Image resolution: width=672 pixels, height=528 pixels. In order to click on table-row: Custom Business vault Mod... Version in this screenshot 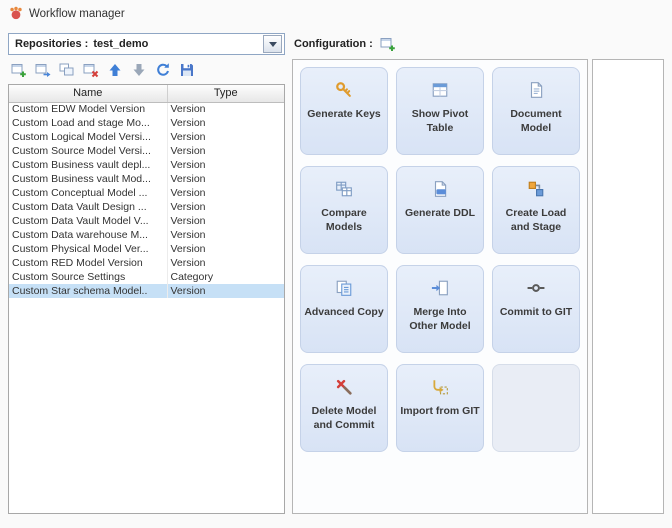, I will do `click(146, 179)`.